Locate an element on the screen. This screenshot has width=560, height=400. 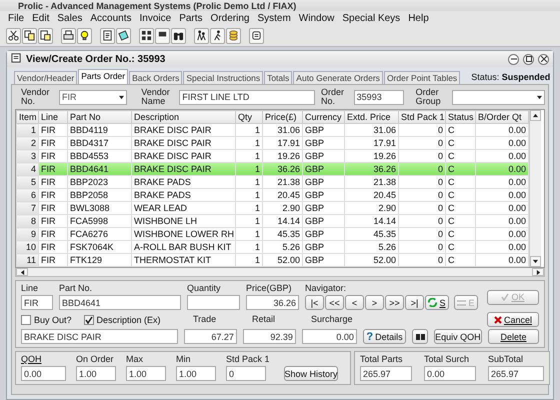
walking-person-icon is located at coordinates (217, 36).